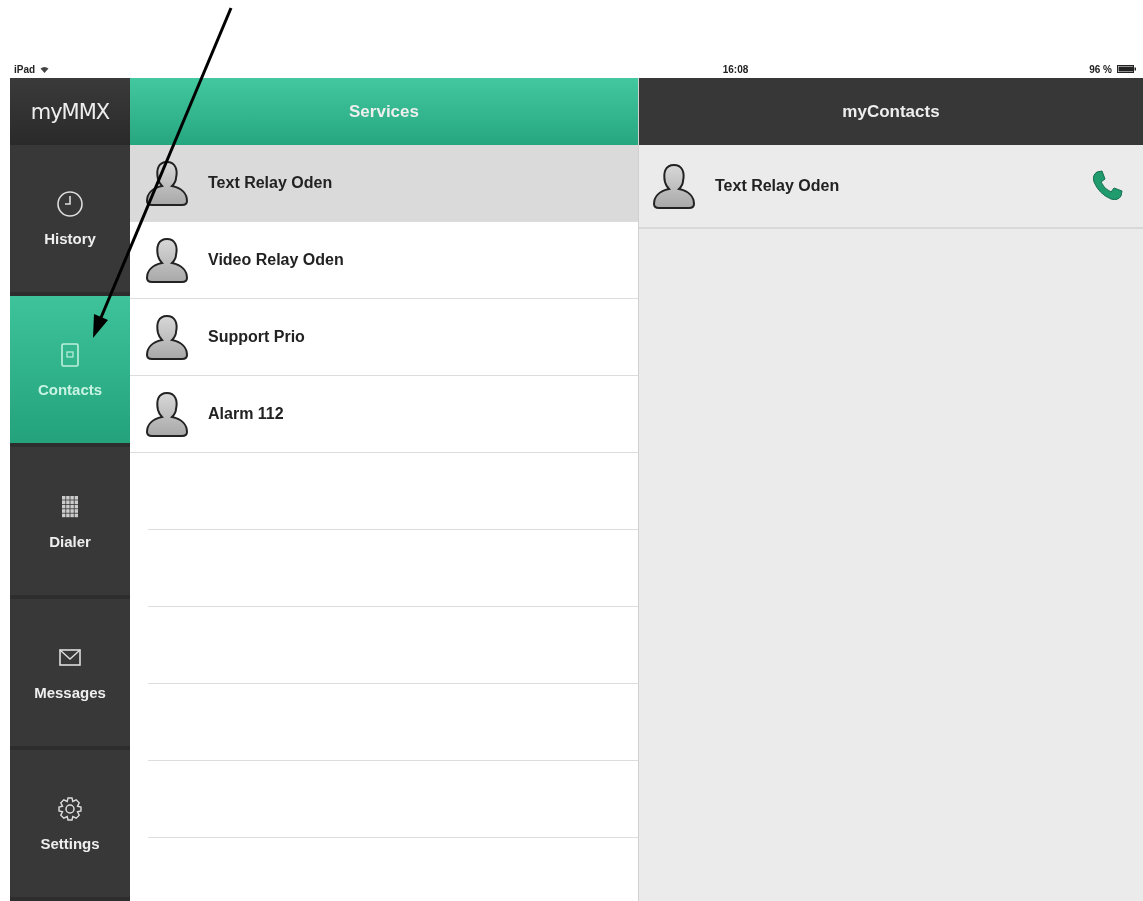 Image resolution: width=1143 pixels, height=901 pixels. Describe the element at coordinates (45, 69) in the screenshot. I see `wifi-icon` at that location.